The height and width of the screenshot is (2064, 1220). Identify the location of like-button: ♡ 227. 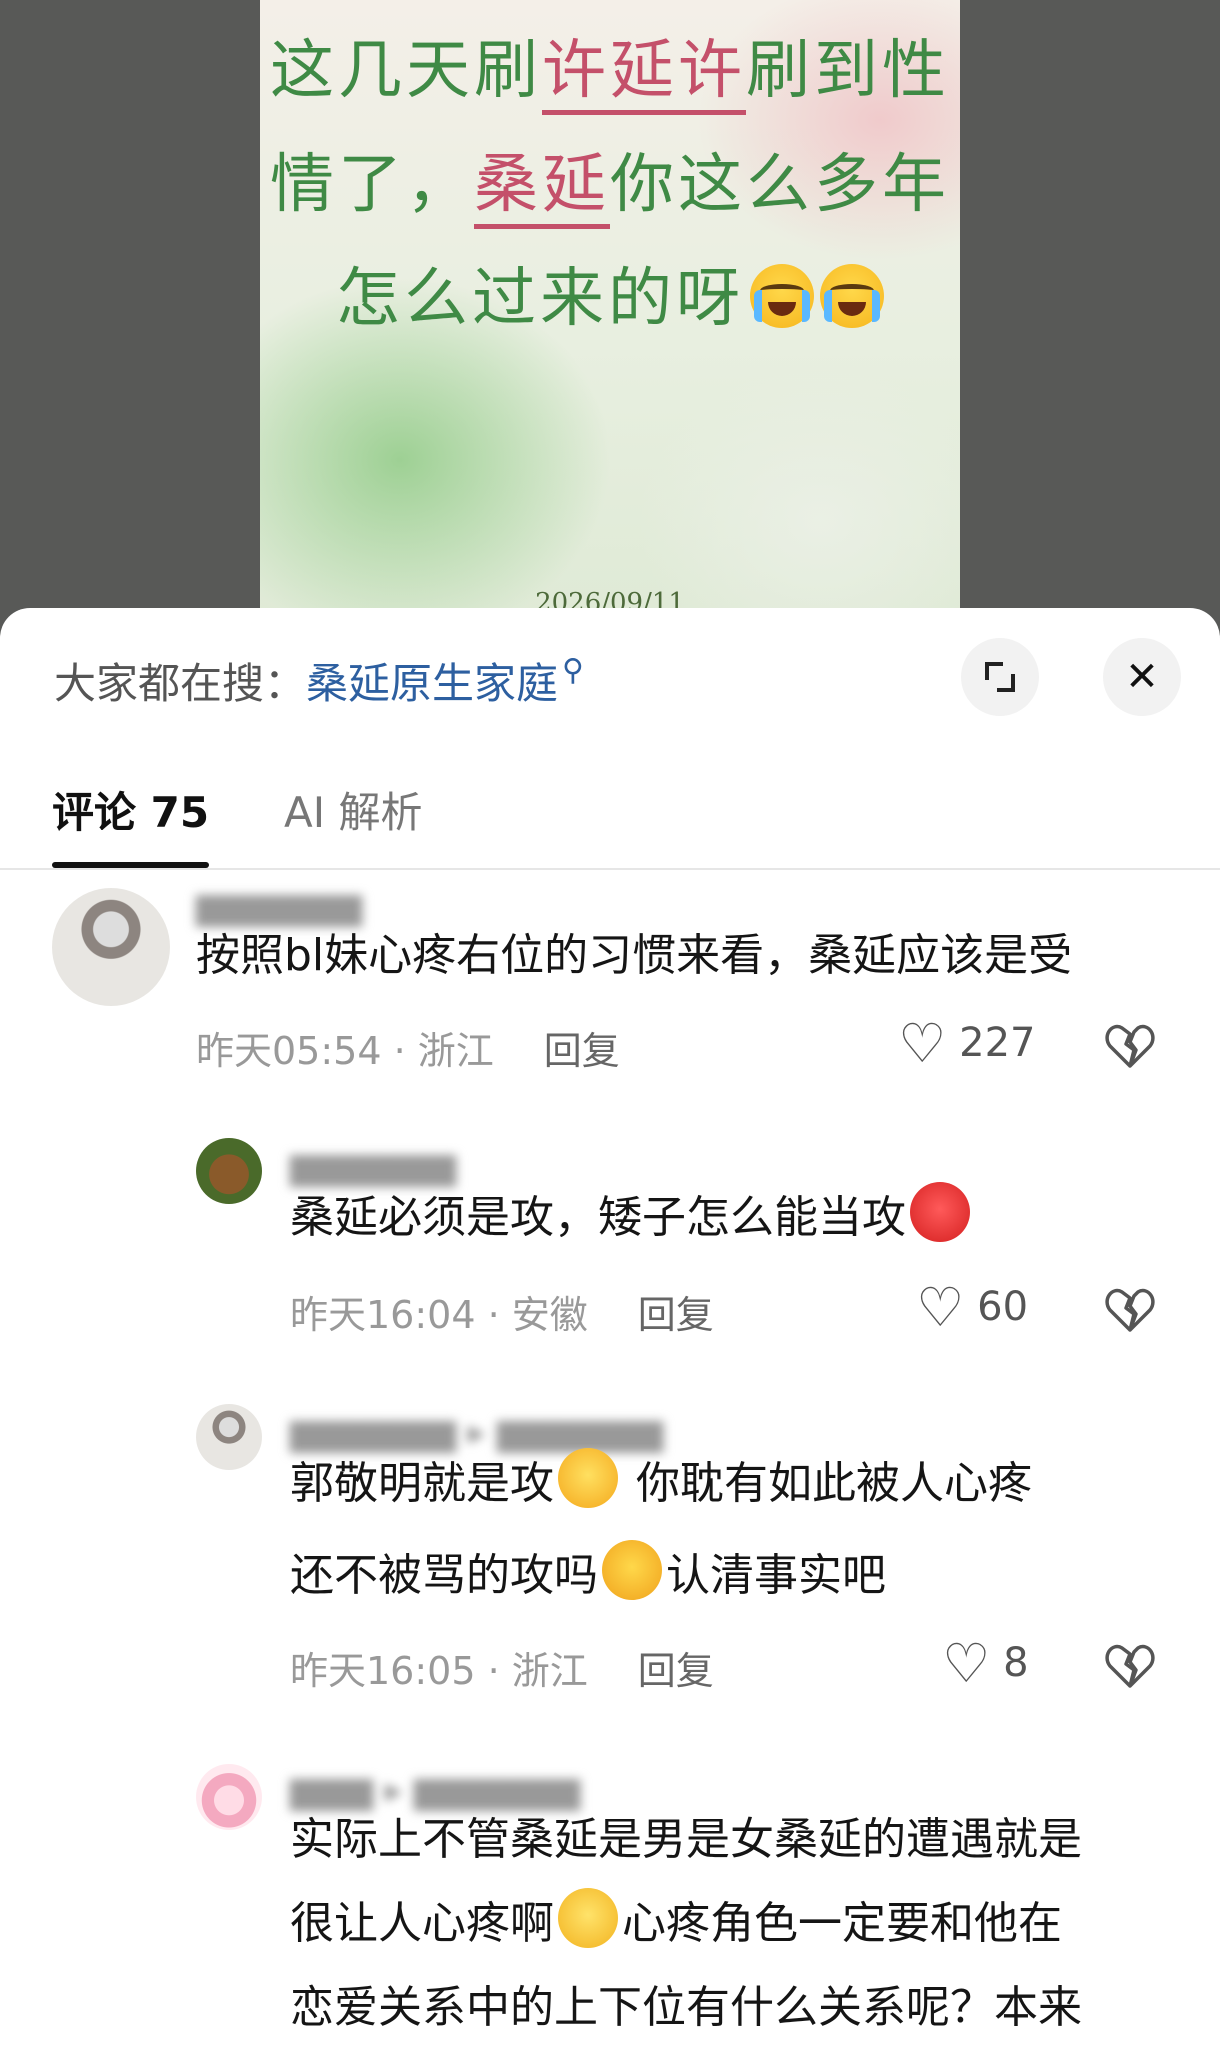
(967, 1043).